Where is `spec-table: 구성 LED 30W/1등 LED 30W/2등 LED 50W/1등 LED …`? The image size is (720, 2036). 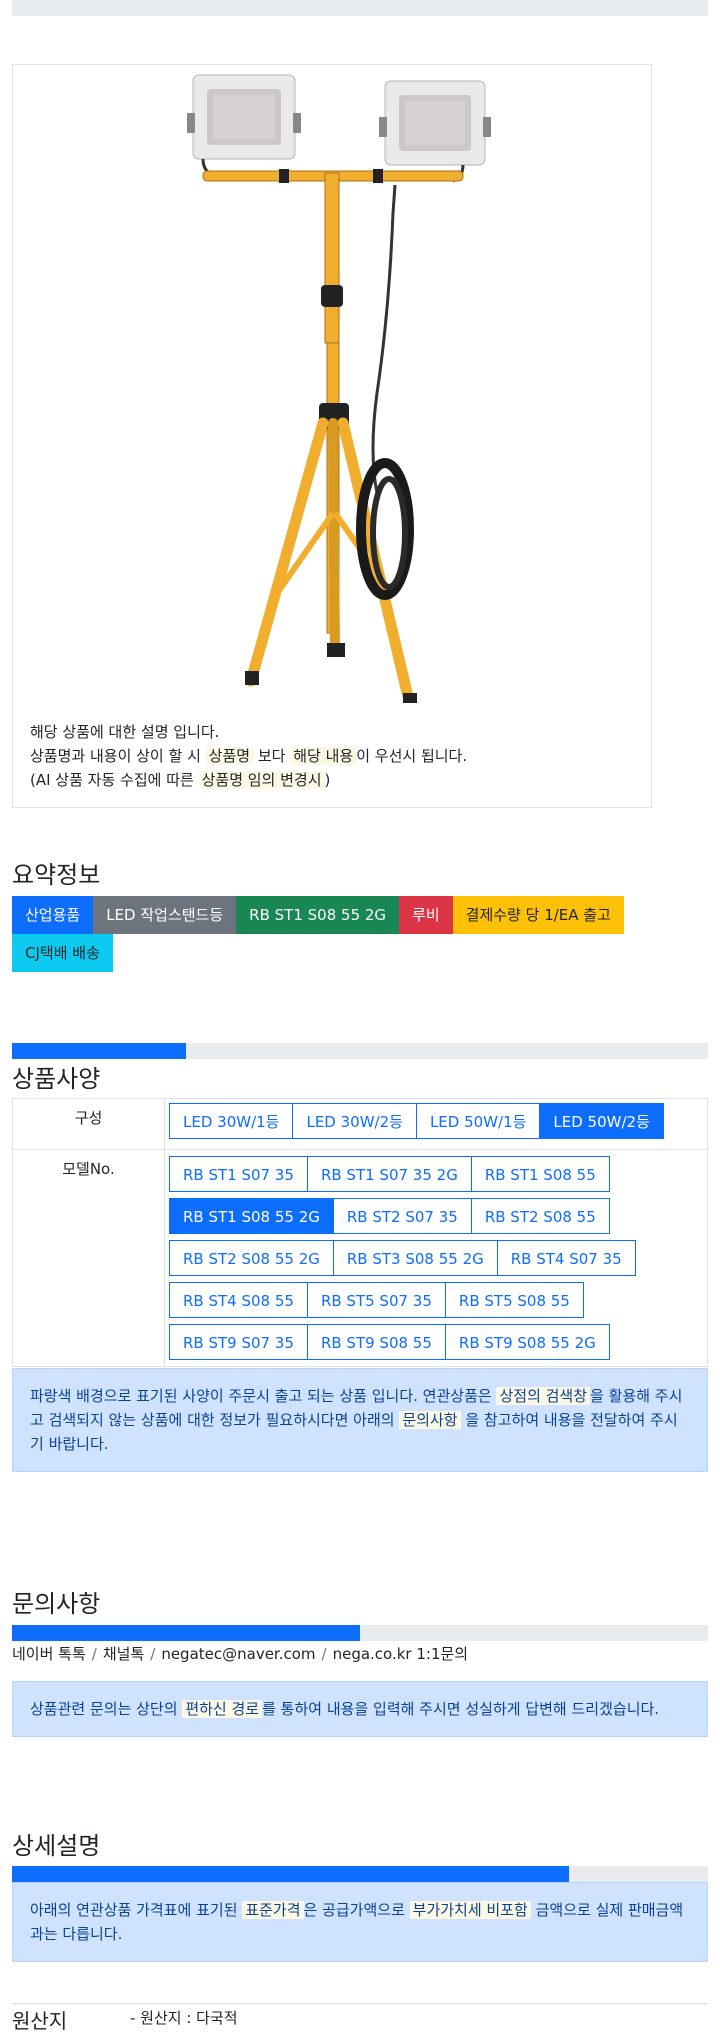 spec-table: 구성 LED 30W/1등 LED 30W/2등 LED 50W/1등 LED … is located at coordinates (360, 1232).